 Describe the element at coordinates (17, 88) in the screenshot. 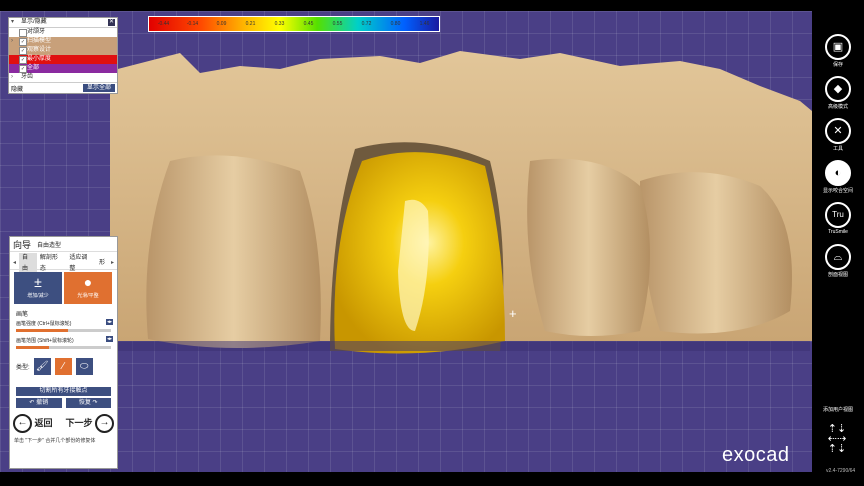

I see `hide-button: 隐藏` at that location.